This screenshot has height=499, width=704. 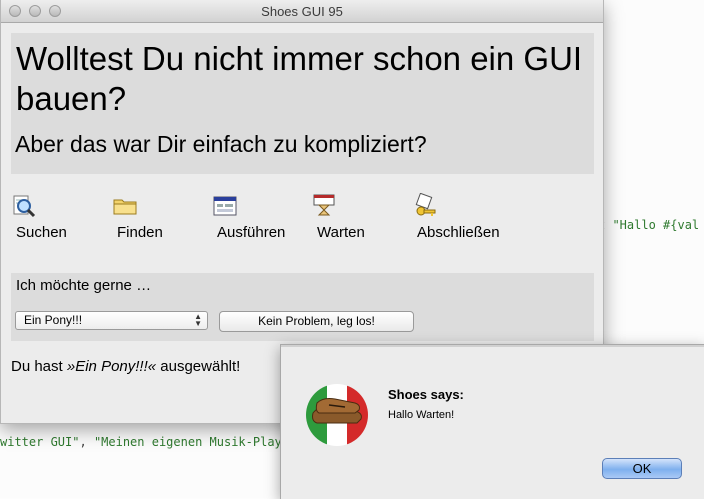 I want to click on tool-suchen: Suchen, so click(x=61, y=219).